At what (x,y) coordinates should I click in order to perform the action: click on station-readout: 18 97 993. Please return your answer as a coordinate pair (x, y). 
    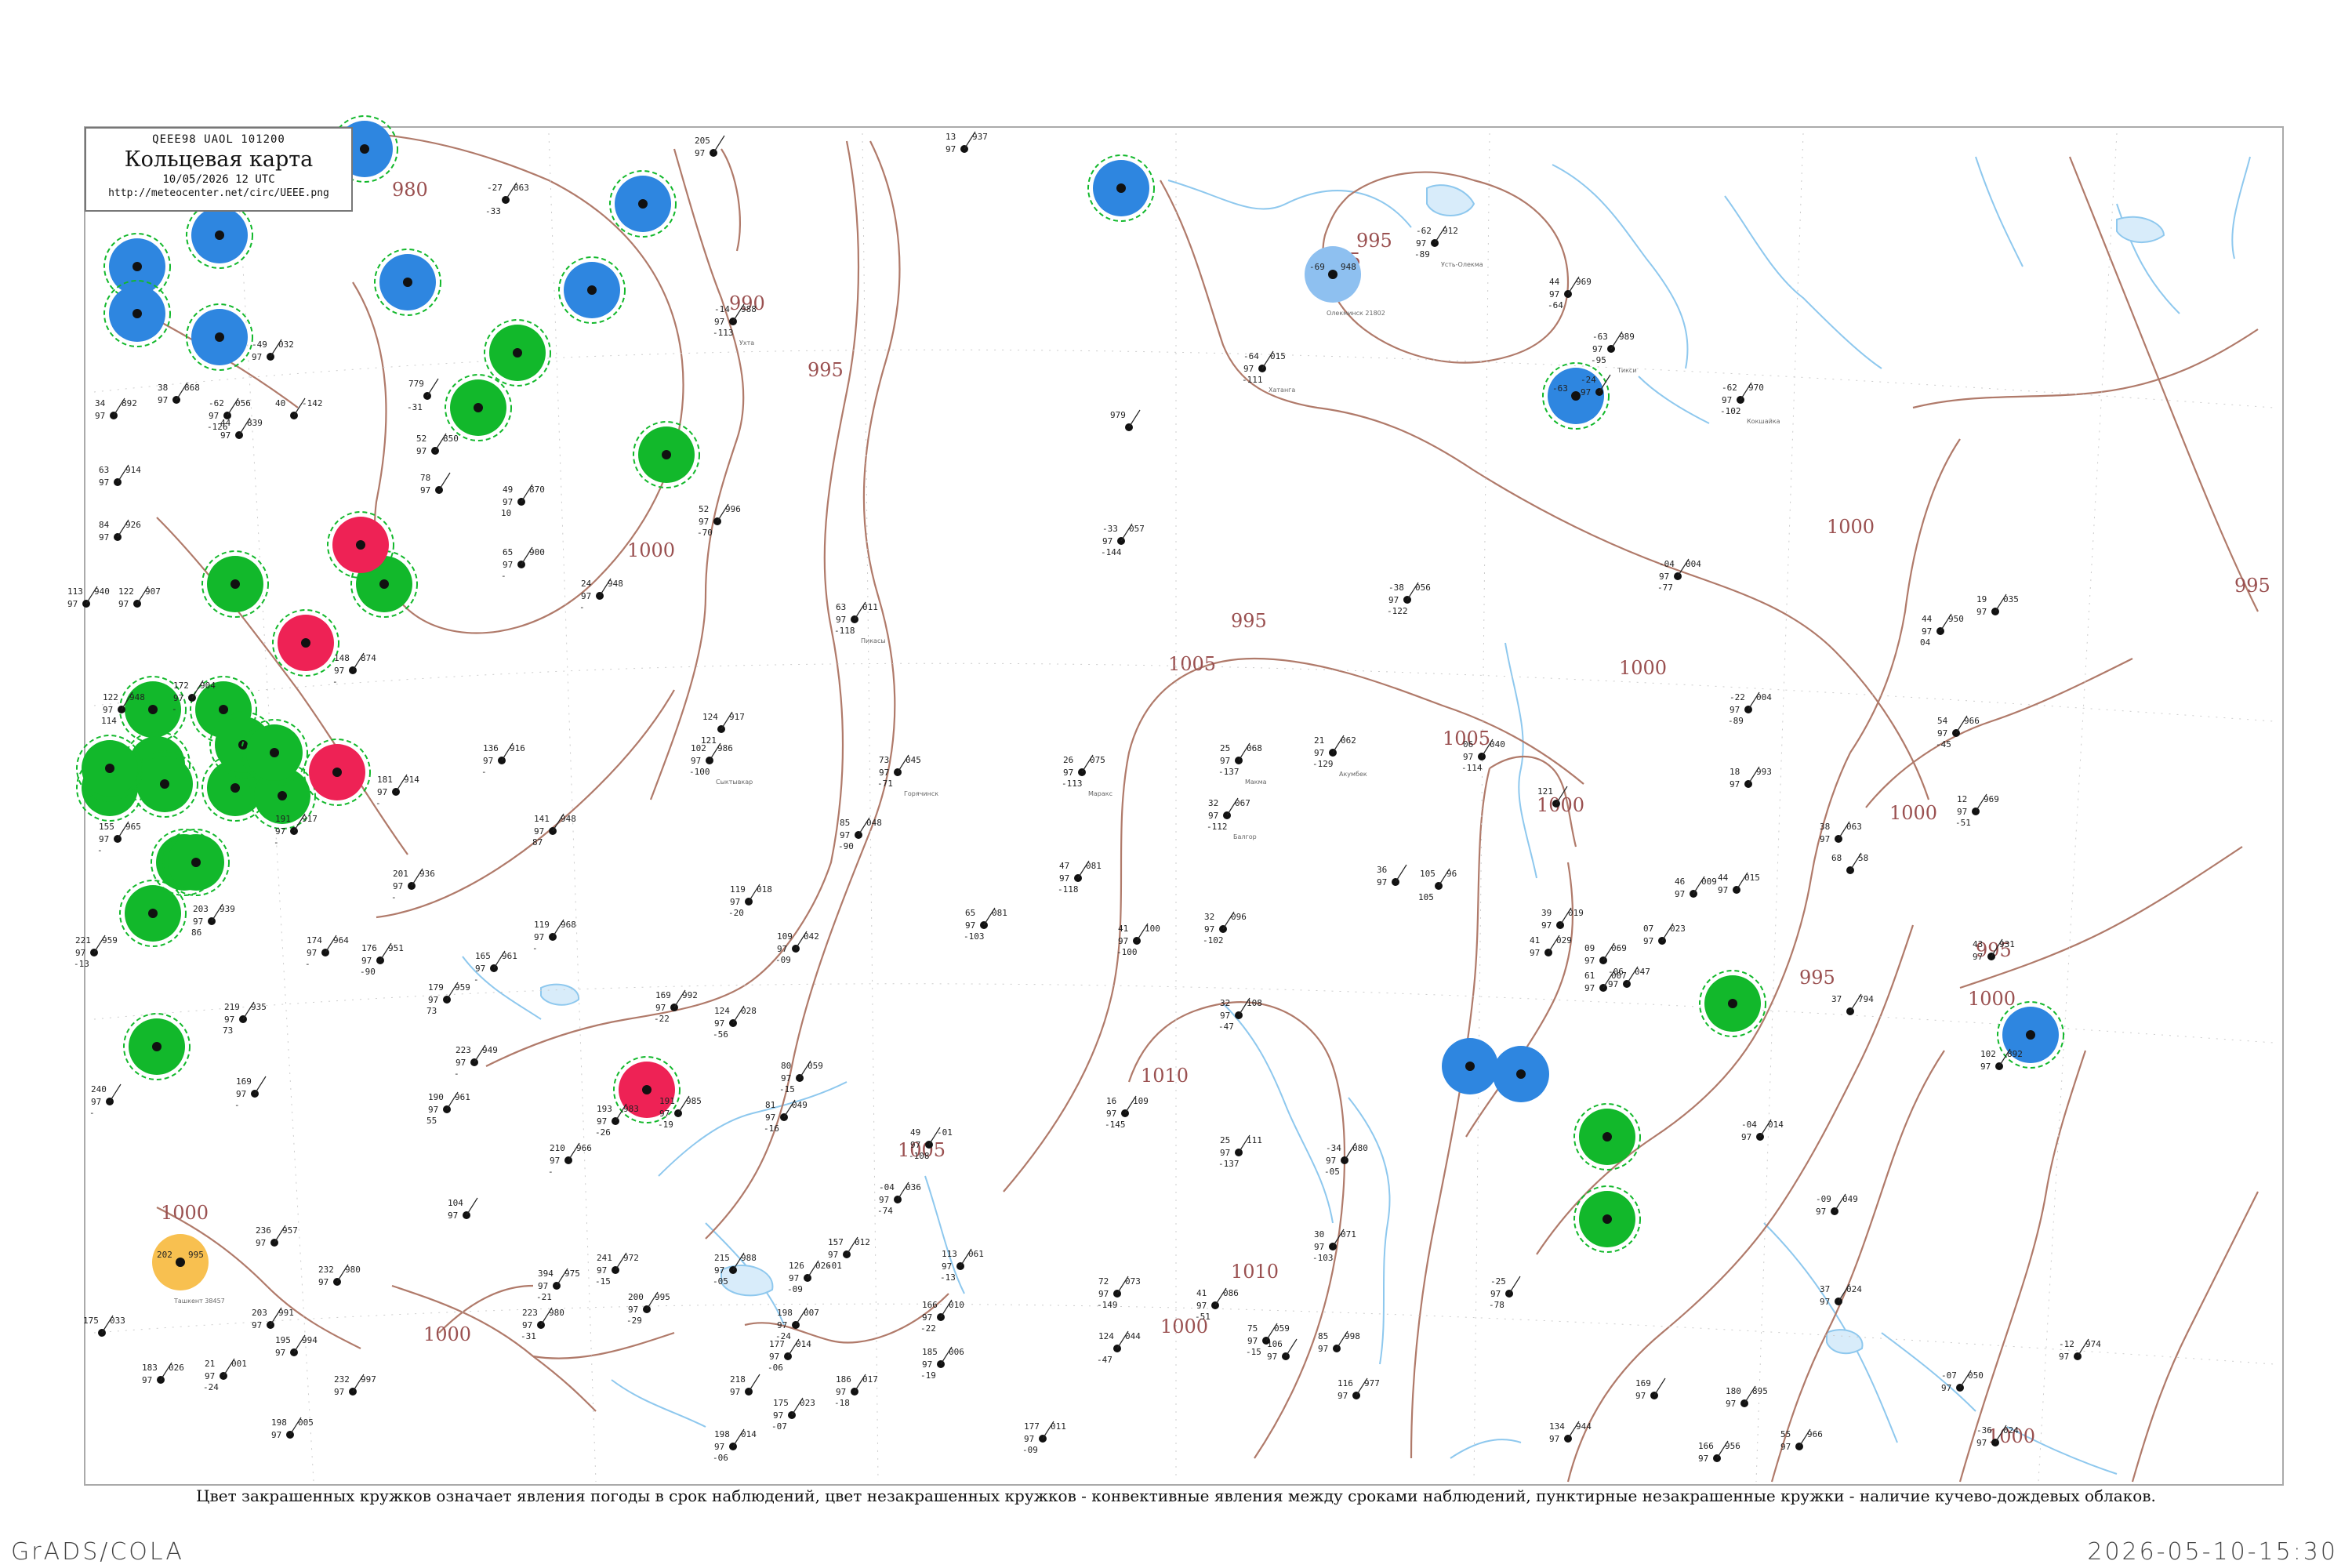
    Looking at the image, I should click on (1751, 777).